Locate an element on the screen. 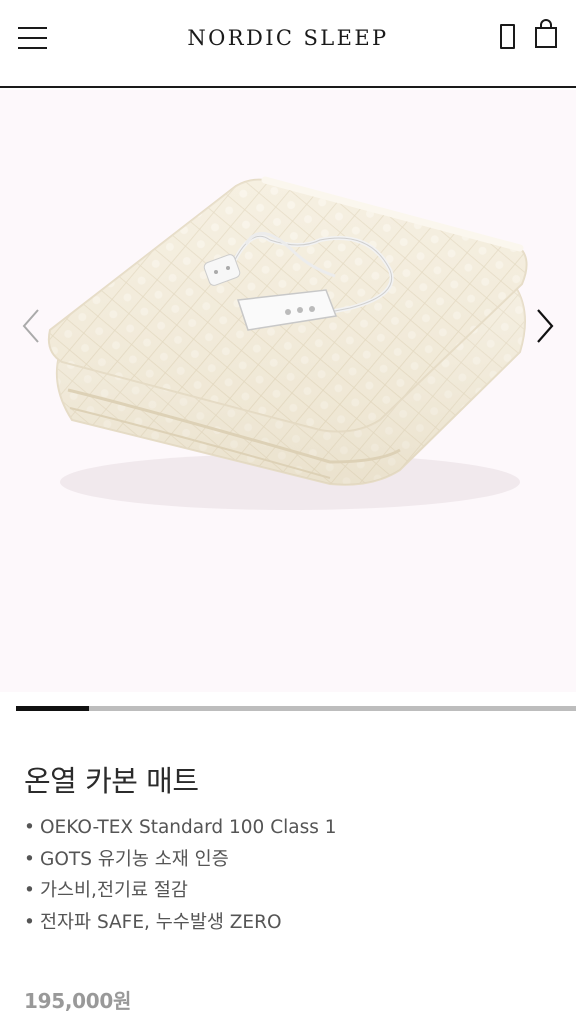  account-icon is located at coordinates (507, 36).